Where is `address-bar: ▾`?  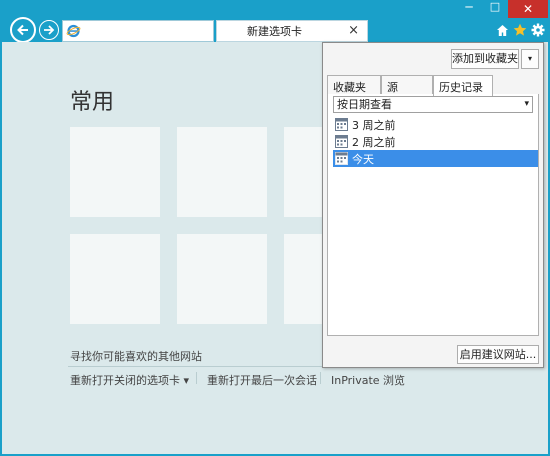 address-bar: ▾ is located at coordinates (155, 31).